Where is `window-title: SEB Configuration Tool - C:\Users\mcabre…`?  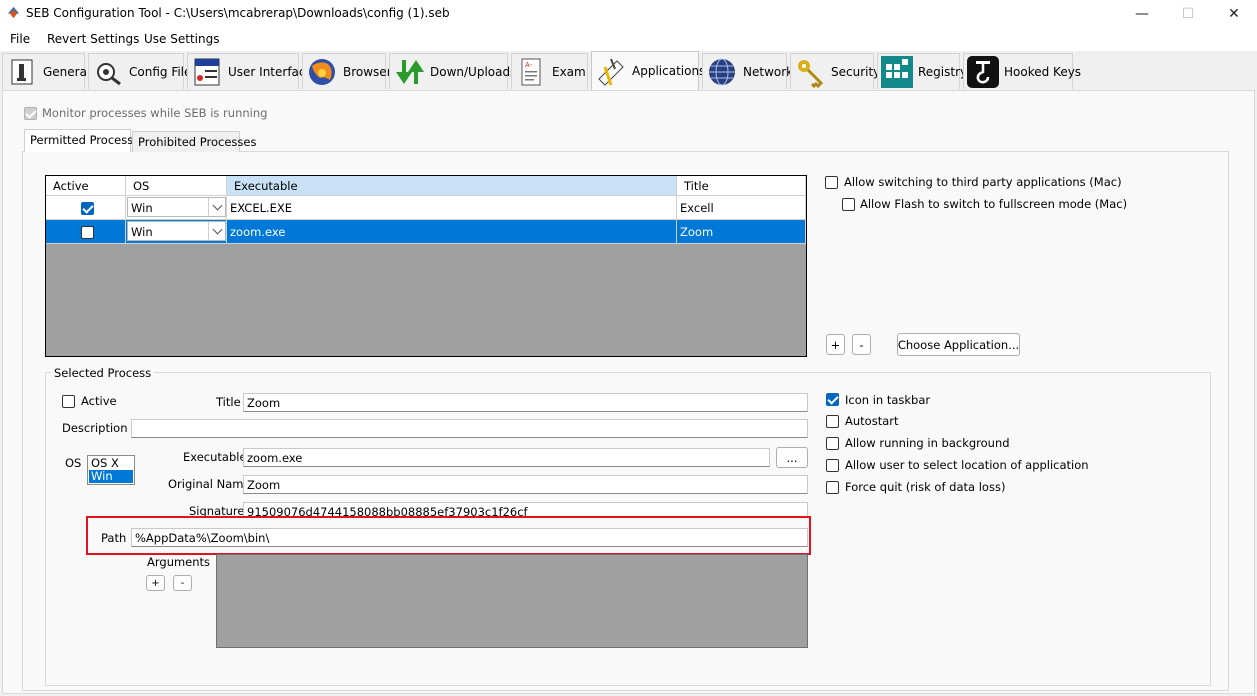
window-title: SEB Configuration Tool - C:\Users\mcabre… is located at coordinates (238, 13).